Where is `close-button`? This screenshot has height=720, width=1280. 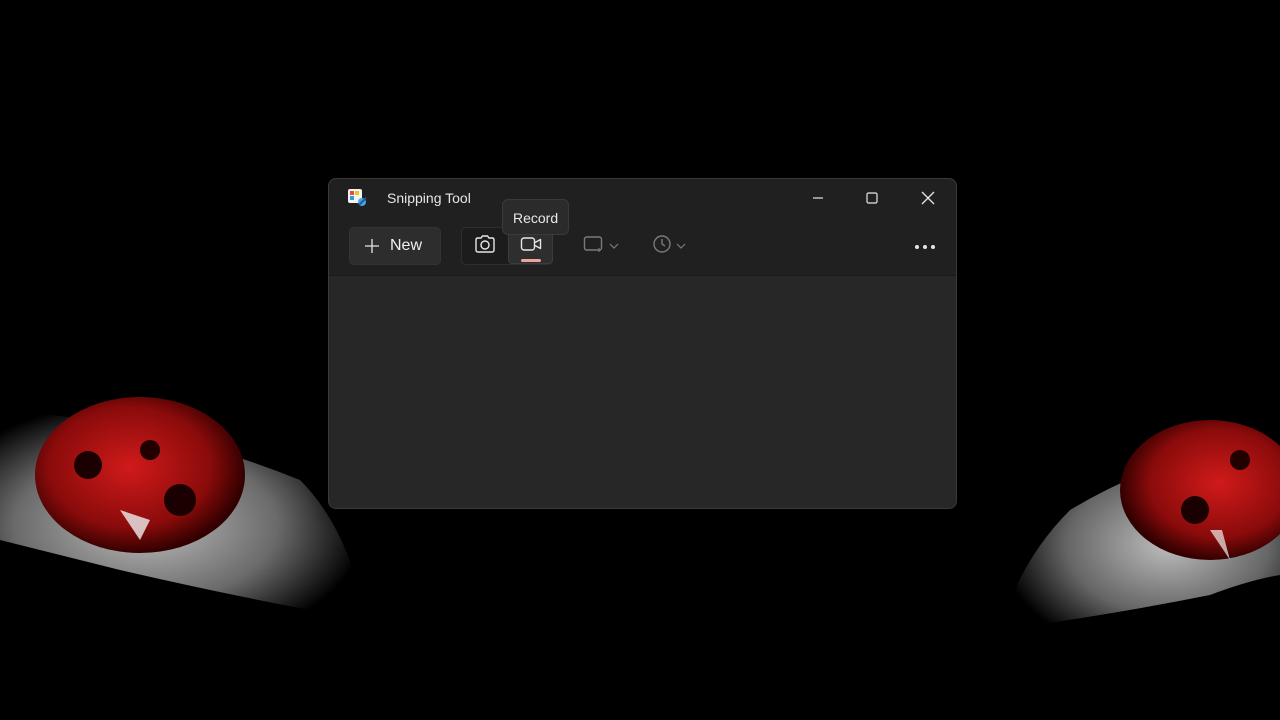 close-button is located at coordinates (928, 198).